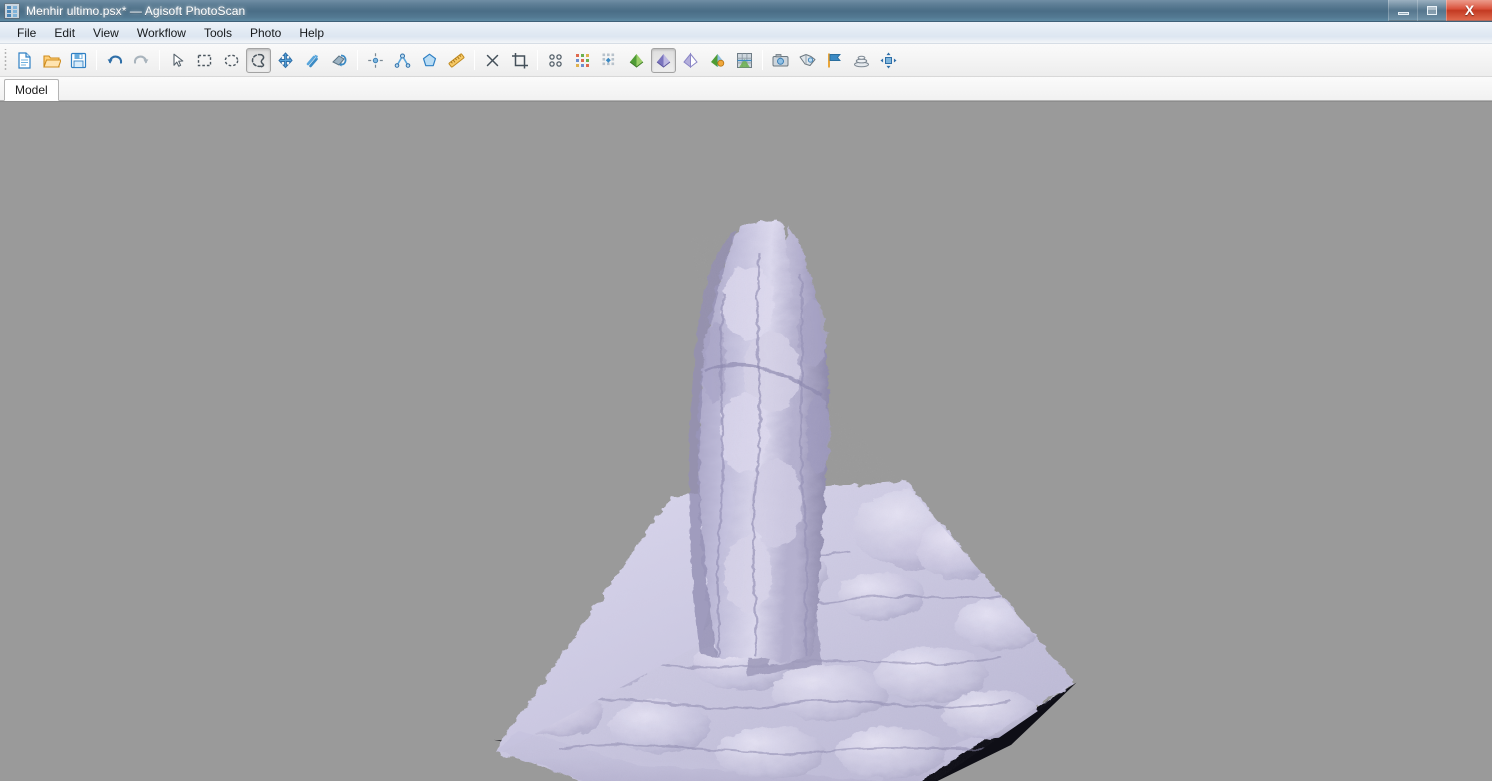 The height and width of the screenshot is (781, 1492). I want to click on window-controls: X, so click(1440, 10).